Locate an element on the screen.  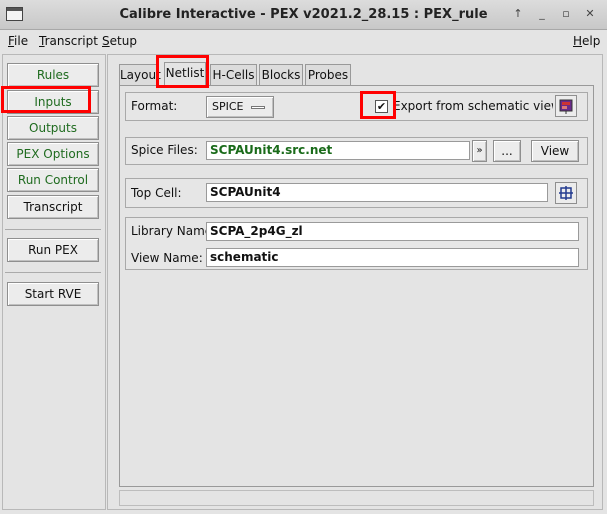
tab-blocks: Blocks is located at coordinates (281, 75).